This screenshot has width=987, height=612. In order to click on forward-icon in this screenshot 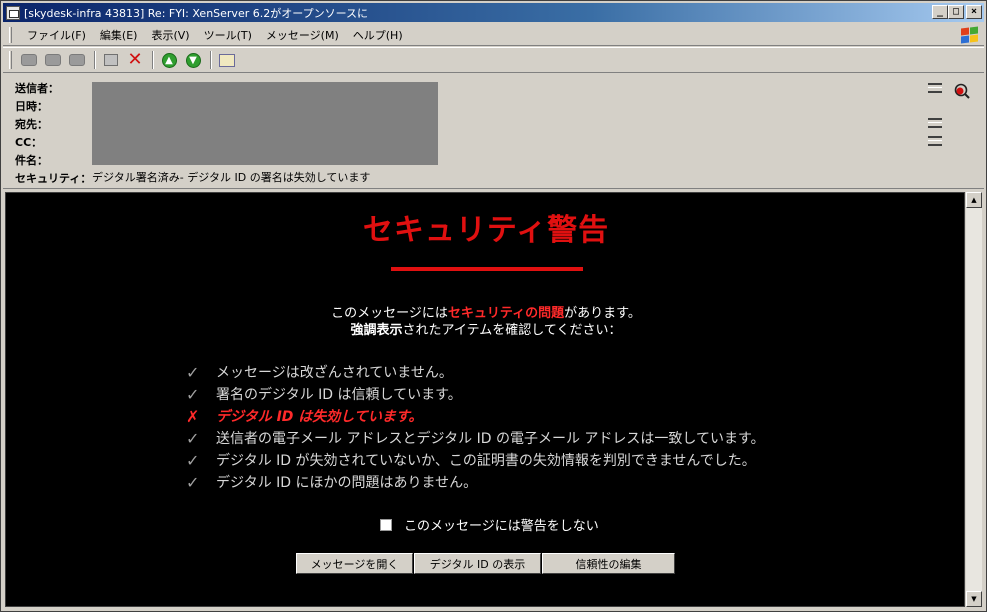, I will do `click(77, 60)`.